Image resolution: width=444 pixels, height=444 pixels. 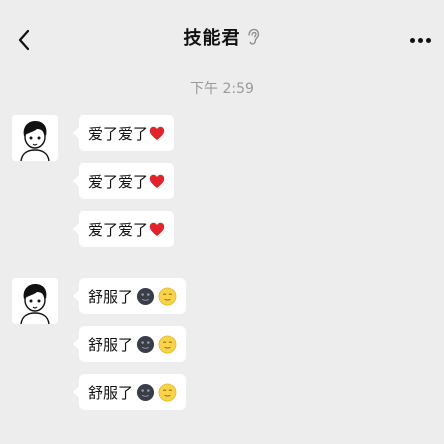 I want to click on chat-title: 技能君, so click(x=212, y=38).